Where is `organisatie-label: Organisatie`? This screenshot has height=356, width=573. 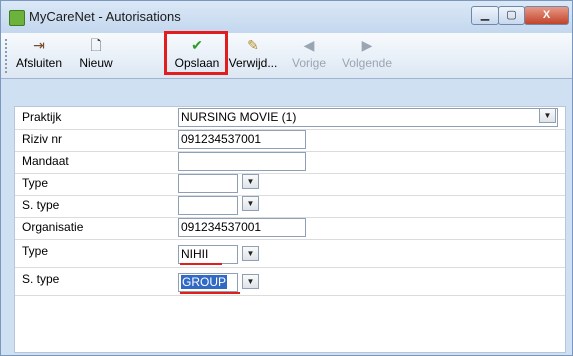
organisatie-label: Organisatie is located at coordinates (53, 227).